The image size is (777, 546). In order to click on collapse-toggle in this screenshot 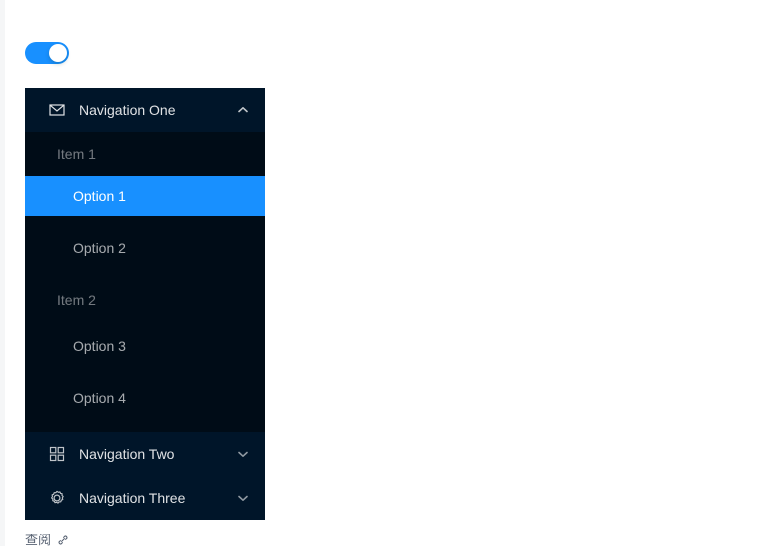, I will do `click(47, 53)`.